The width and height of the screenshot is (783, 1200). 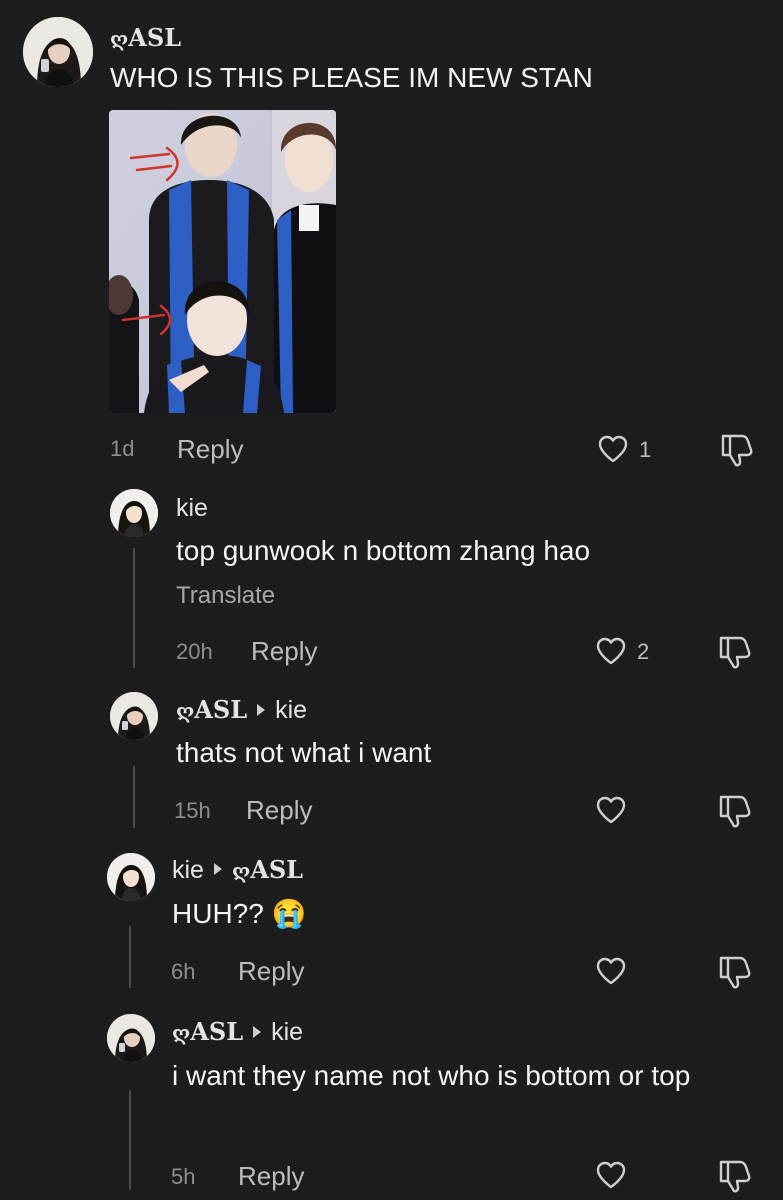 I want to click on comment-author: kie, so click(x=192, y=508).